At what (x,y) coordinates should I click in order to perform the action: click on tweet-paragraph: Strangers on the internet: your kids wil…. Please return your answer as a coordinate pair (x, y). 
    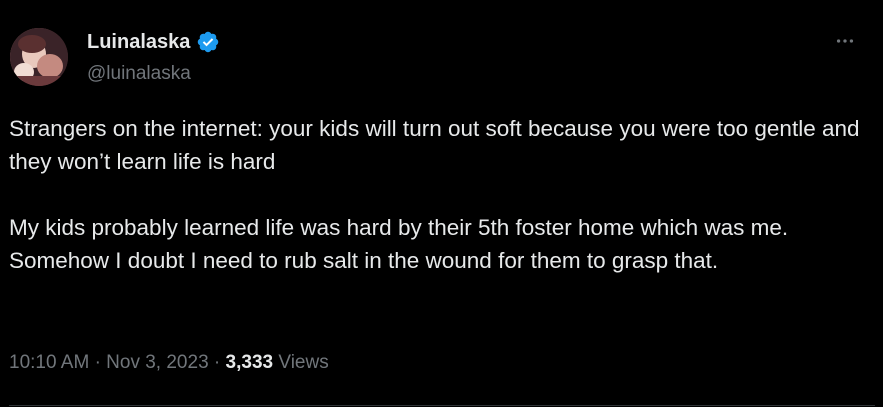
    Looking at the image, I should click on (434, 145).